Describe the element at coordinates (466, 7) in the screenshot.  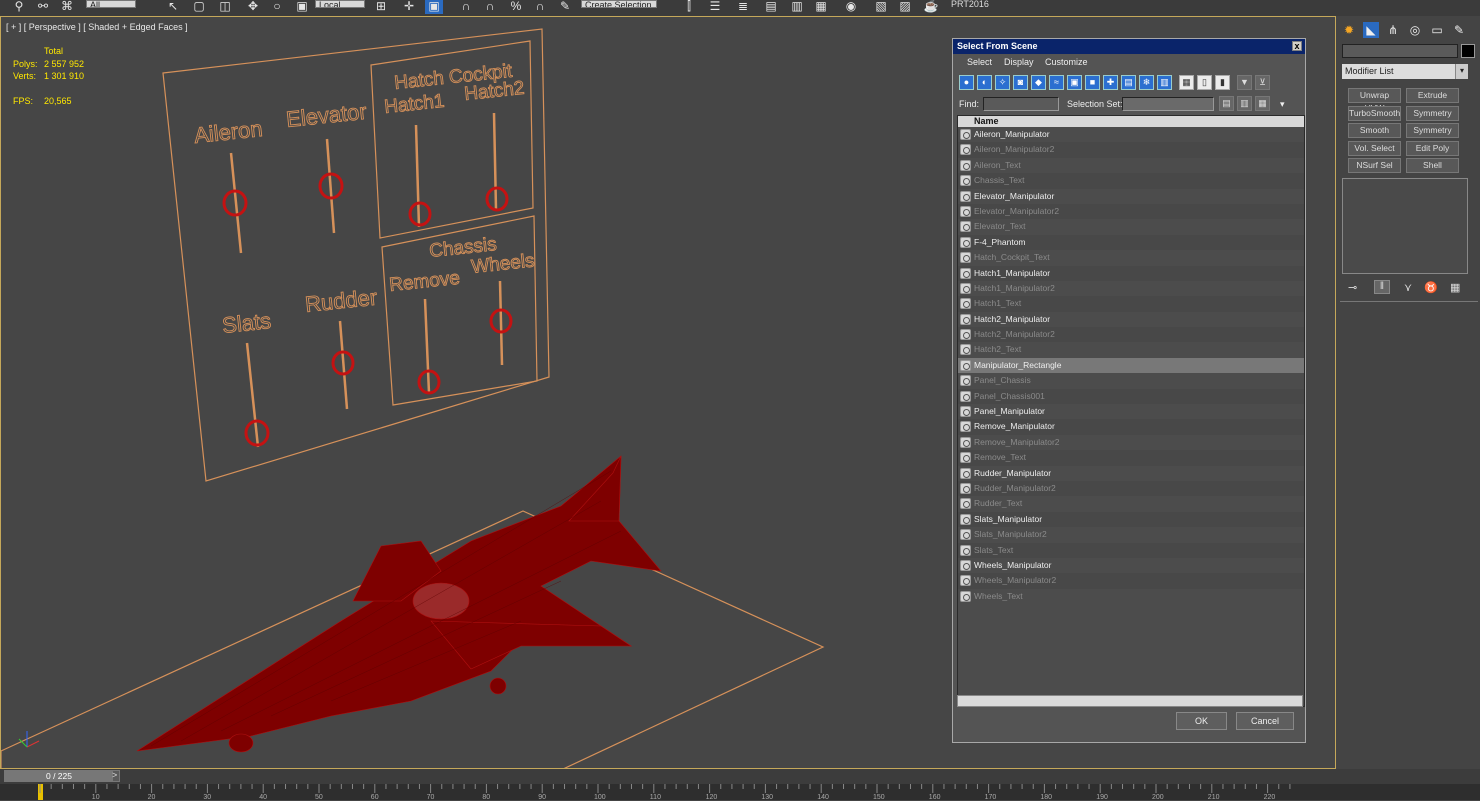
I see `snaps-toggle-icon: ∩` at that location.